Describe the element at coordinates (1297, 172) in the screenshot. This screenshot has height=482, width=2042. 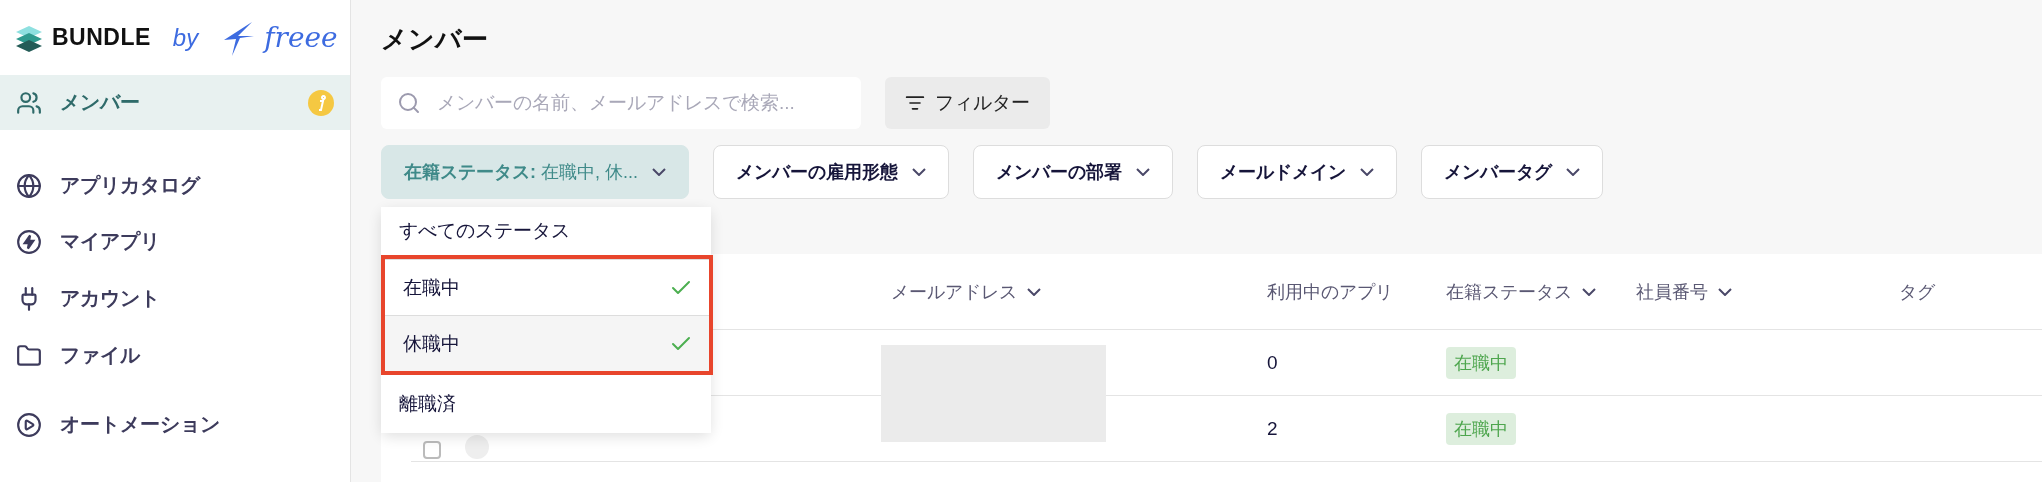
I see `filter-chip: メールドメイン` at that location.